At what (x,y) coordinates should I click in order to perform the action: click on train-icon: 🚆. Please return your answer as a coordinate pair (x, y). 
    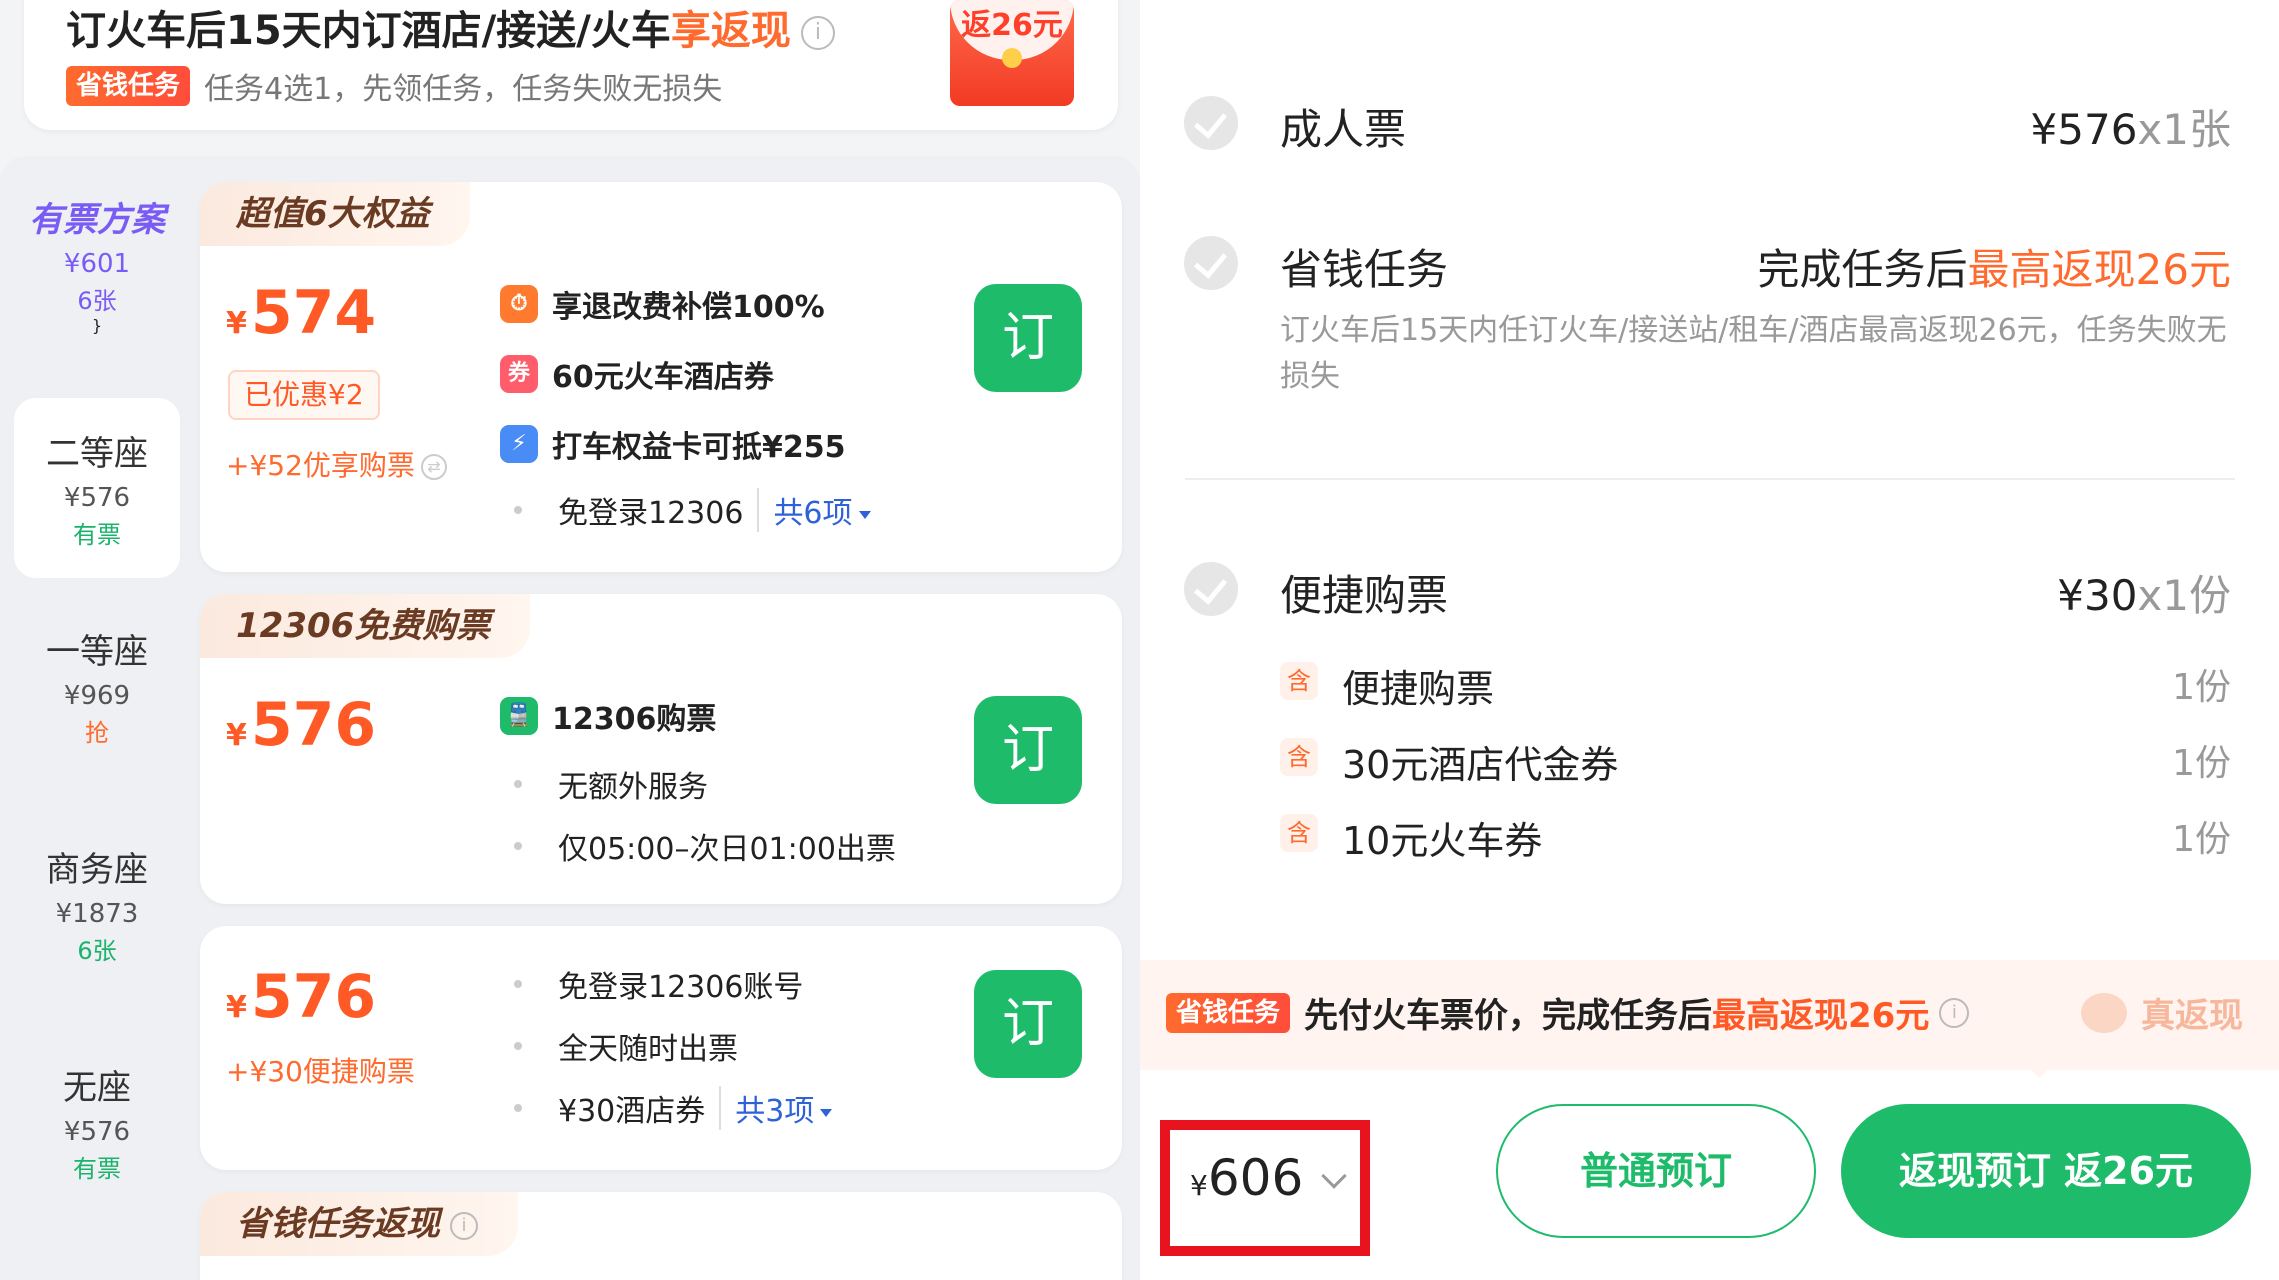
    Looking at the image, I should click on (519, 716).